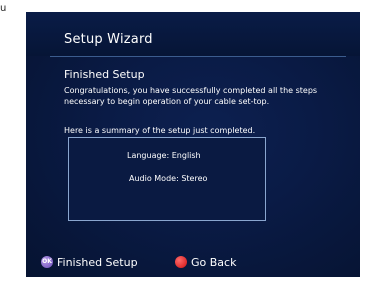 This screenshot has width=372, height=295. Describe the element at coordinates (3, 8) in the screenshot. I see `corner-text: u` at that location.